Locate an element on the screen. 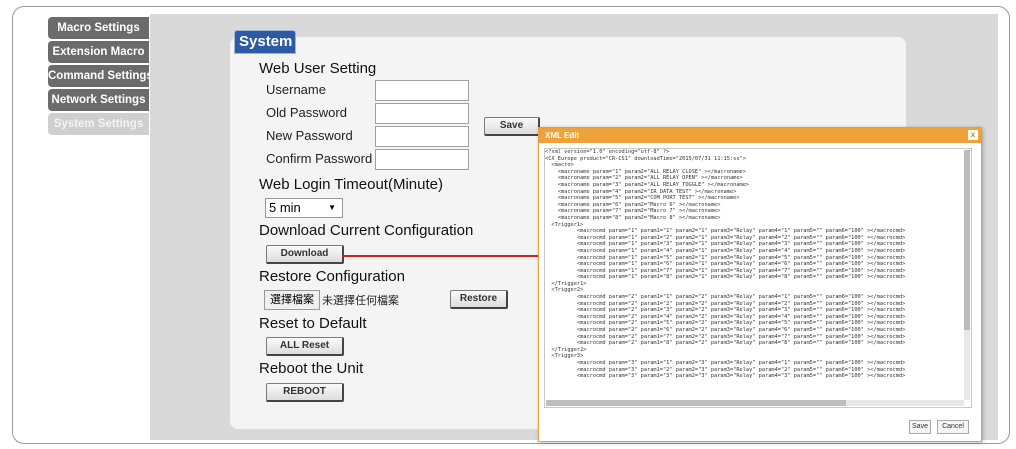 Image resolution: width=1016 pixels, height=449 pixels. xml-line: </Trigger1> is located at coordinates (566, 283).